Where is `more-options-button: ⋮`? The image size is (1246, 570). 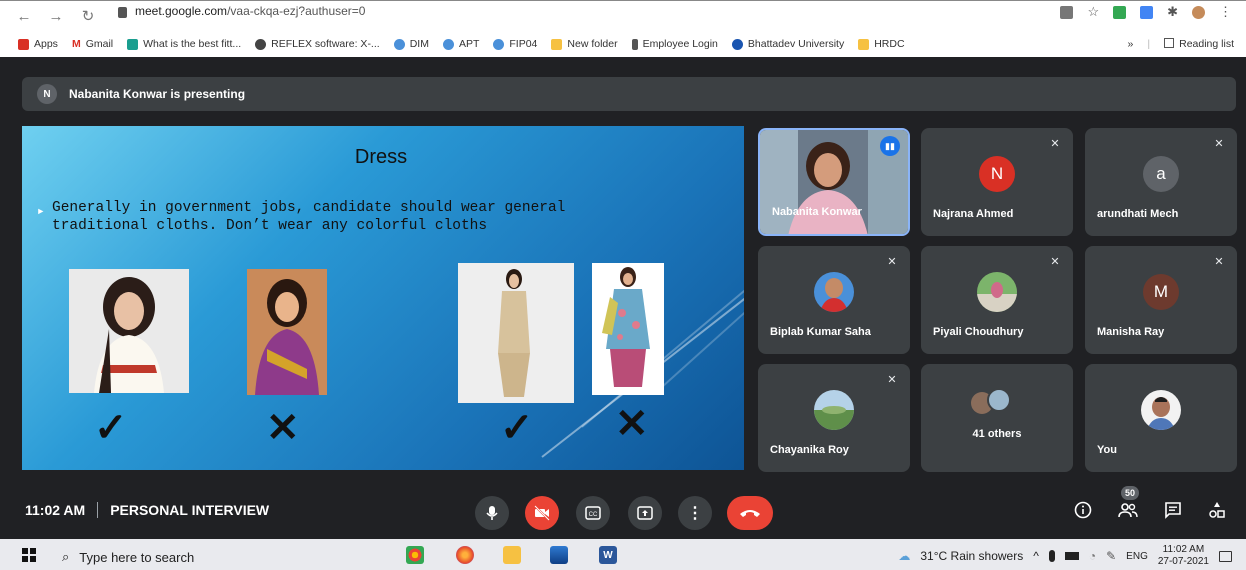 more-options-button: ⋮ is located at coordinates (695, 513).